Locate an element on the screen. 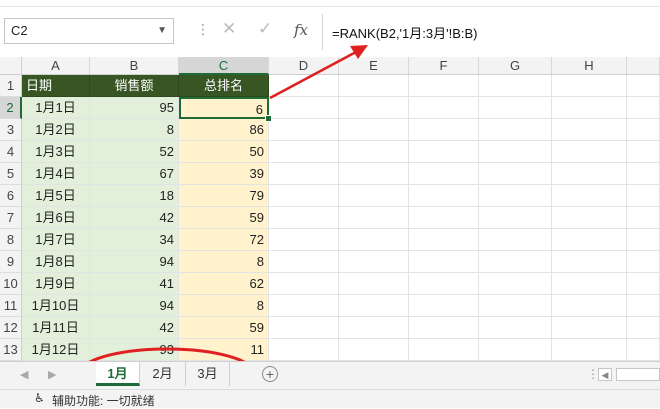 The image size is (660, 409). column-header-f: F is located at coordinates (444, 66).